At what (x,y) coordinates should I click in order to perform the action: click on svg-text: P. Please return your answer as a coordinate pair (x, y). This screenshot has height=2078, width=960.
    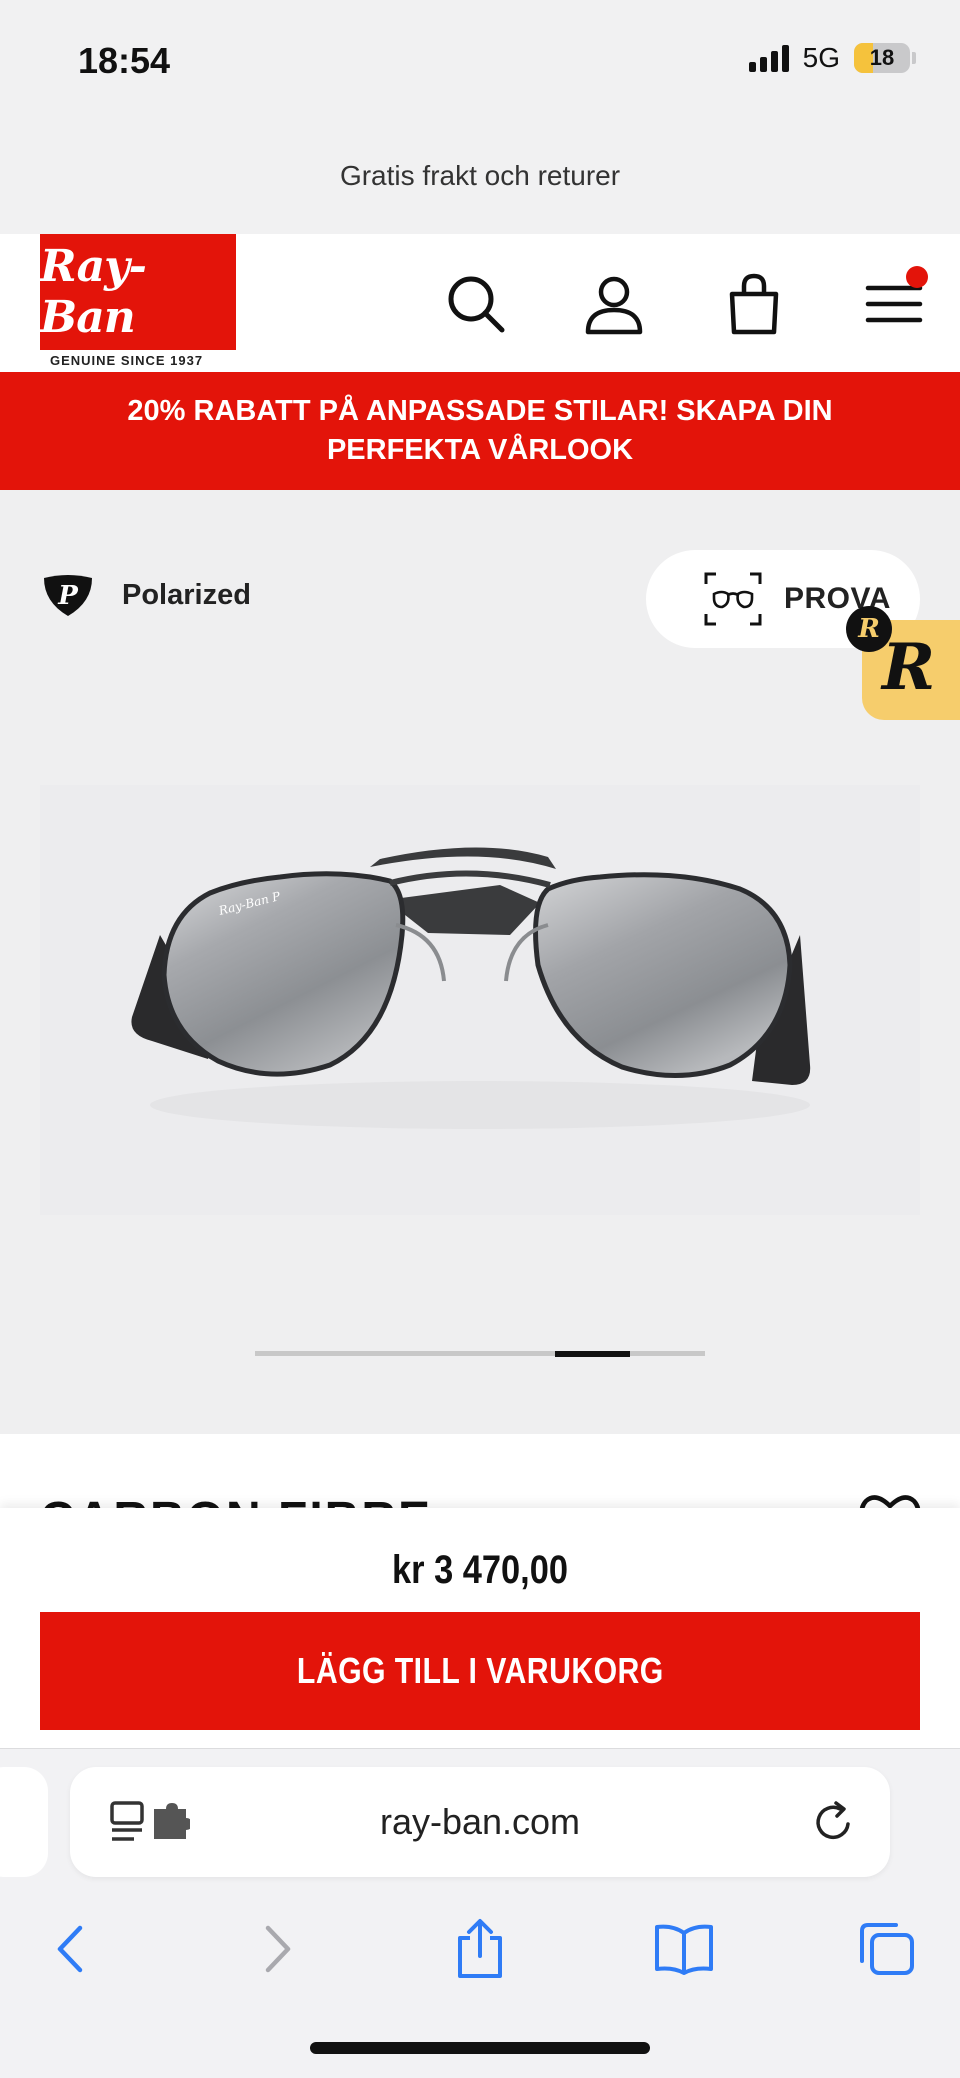
    Looking at the image, I should click on (68, 596).